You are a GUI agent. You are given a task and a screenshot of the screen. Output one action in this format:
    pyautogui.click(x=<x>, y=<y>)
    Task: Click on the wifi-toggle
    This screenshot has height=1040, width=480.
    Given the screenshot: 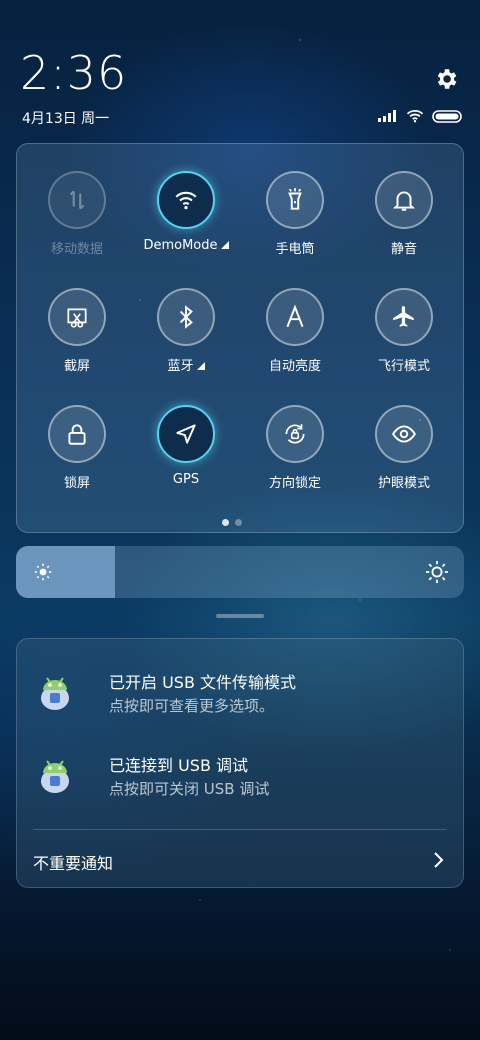 What is the action you would take?
    pyautogui.click(x=186, y=200)
    